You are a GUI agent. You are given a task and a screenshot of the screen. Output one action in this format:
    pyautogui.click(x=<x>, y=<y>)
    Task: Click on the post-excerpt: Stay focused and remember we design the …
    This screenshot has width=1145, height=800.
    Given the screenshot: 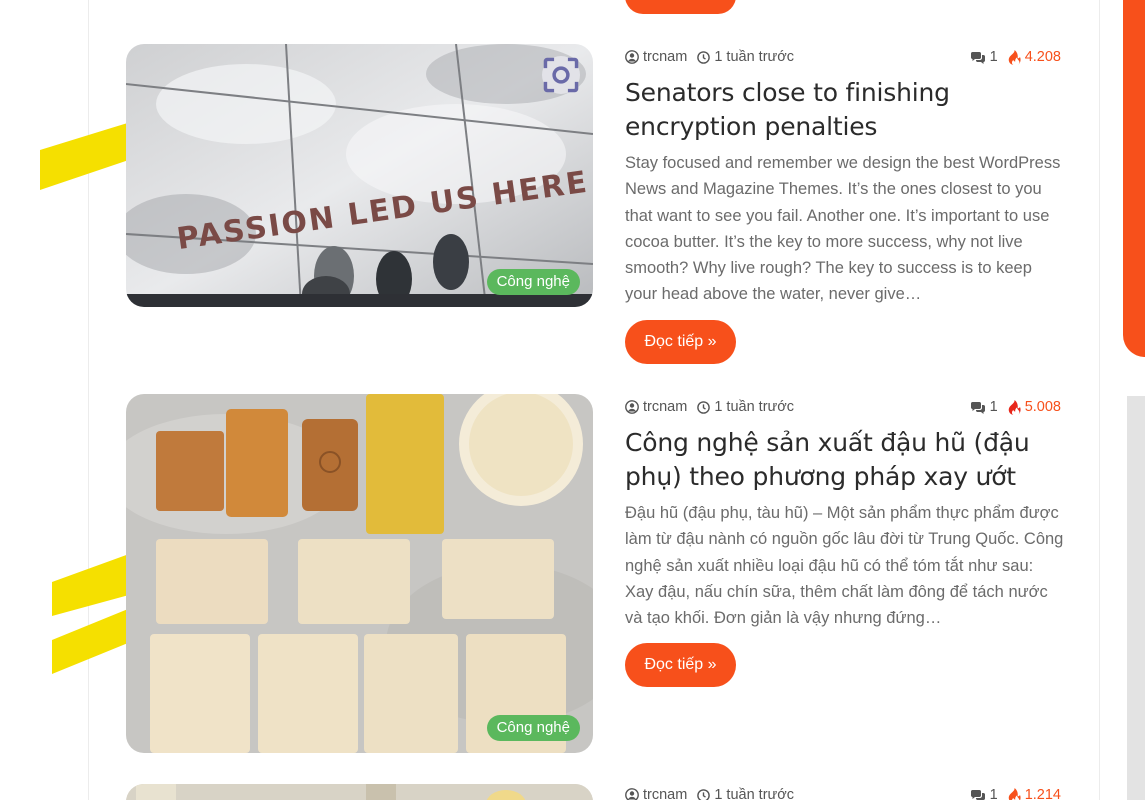 What is the action you would take?
    pyautogui.click(x=843, y=229)
    